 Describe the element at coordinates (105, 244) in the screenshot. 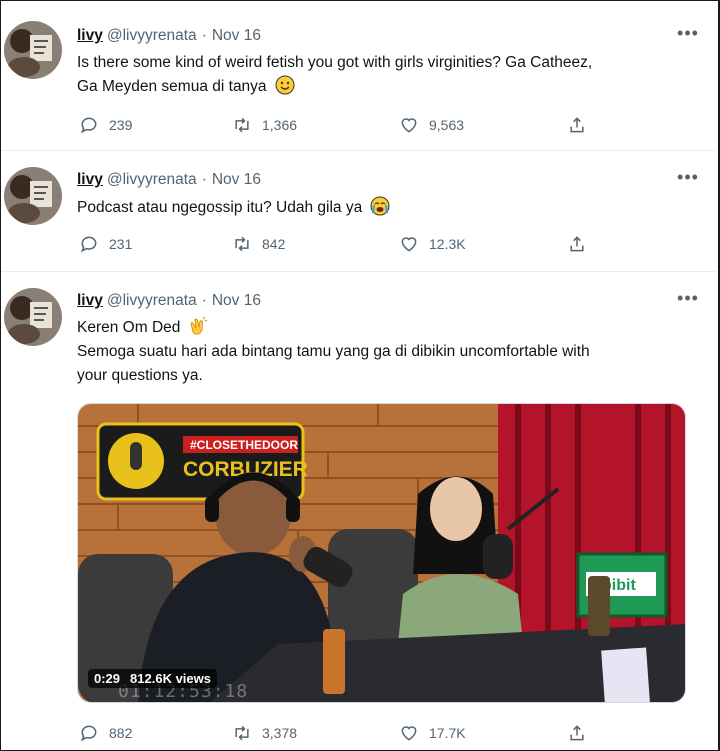

I see `reply-button: 231` at that location.